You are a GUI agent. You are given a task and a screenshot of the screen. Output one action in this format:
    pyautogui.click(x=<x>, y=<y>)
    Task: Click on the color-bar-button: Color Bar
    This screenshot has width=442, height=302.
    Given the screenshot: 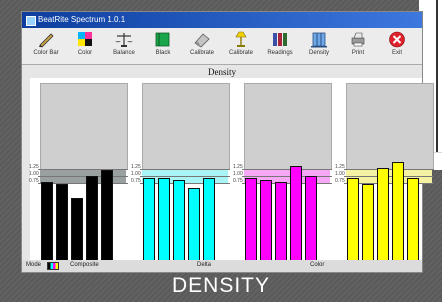 What is the action you would take?
    pyautogui.click(x=46, y=46)
    